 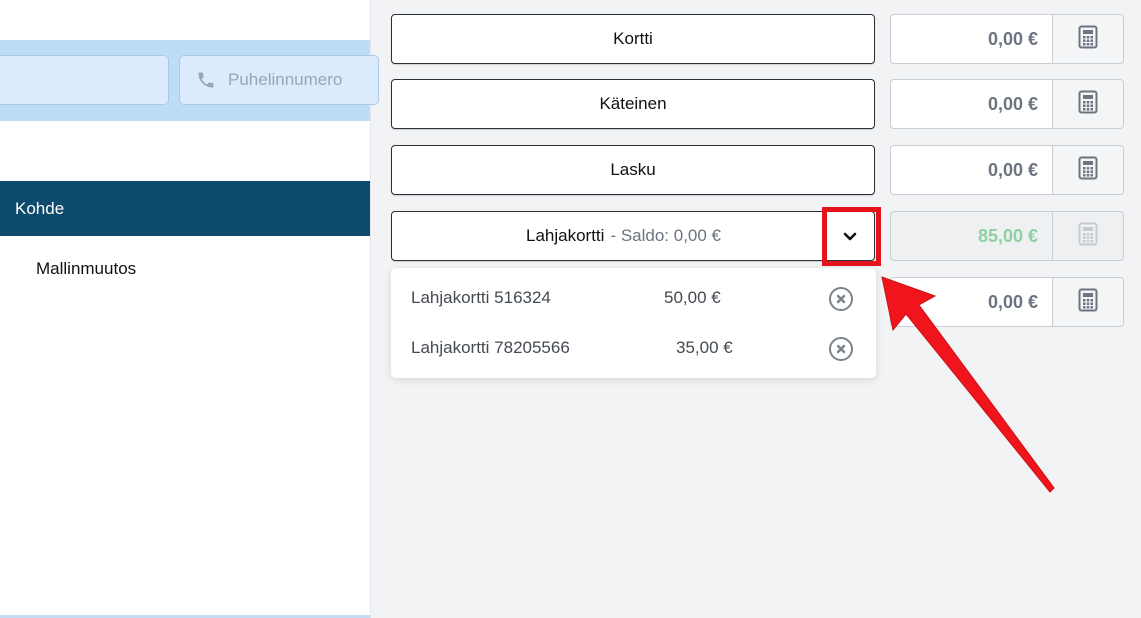 What do you see at coordinates (206, 80) in the screenshot?
I see `phone-icon` at bounding box center [206, 80].